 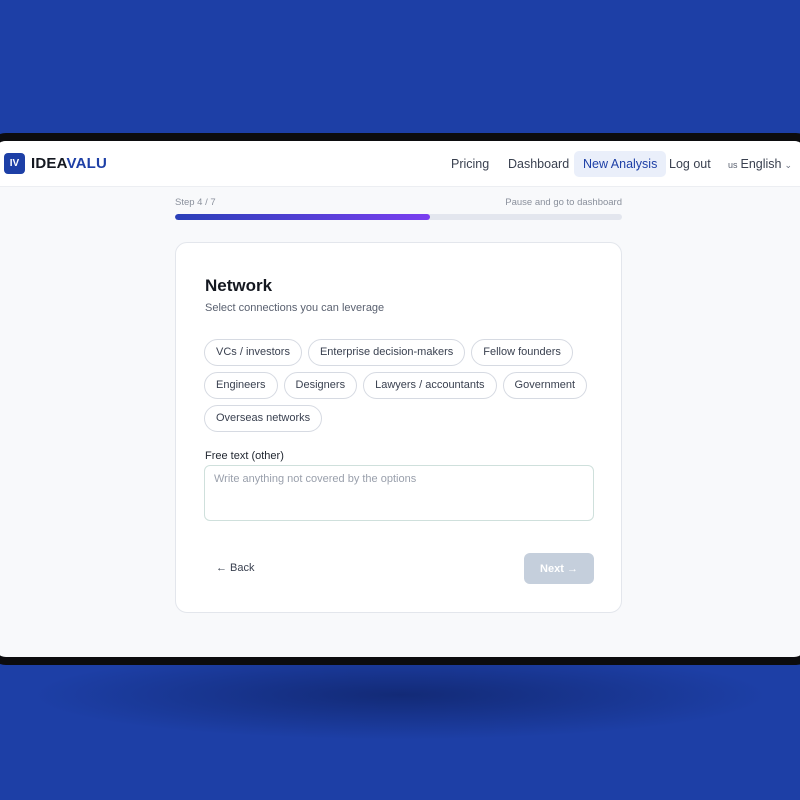 I want to click on nav-pricing: Pricing, so click(x=470, y=164).